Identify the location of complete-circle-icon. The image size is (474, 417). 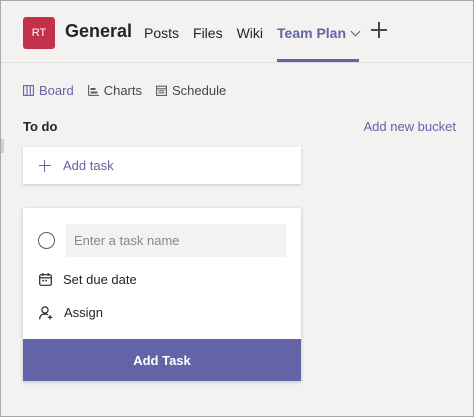
(46, 240).